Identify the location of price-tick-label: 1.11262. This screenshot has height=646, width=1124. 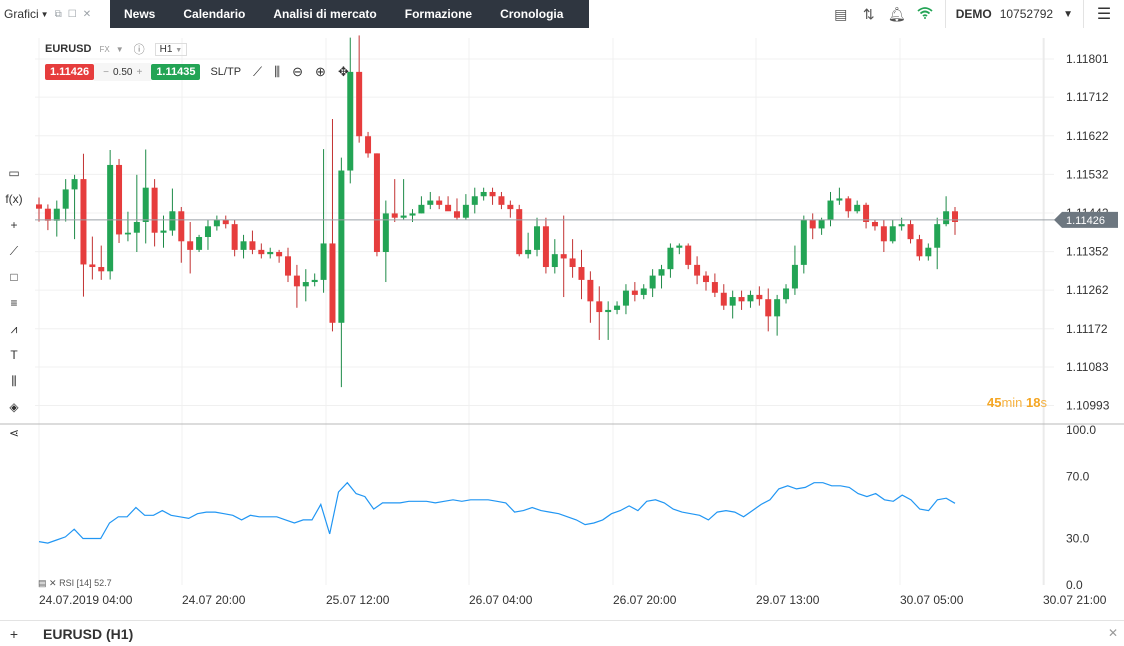
(1087, 290).